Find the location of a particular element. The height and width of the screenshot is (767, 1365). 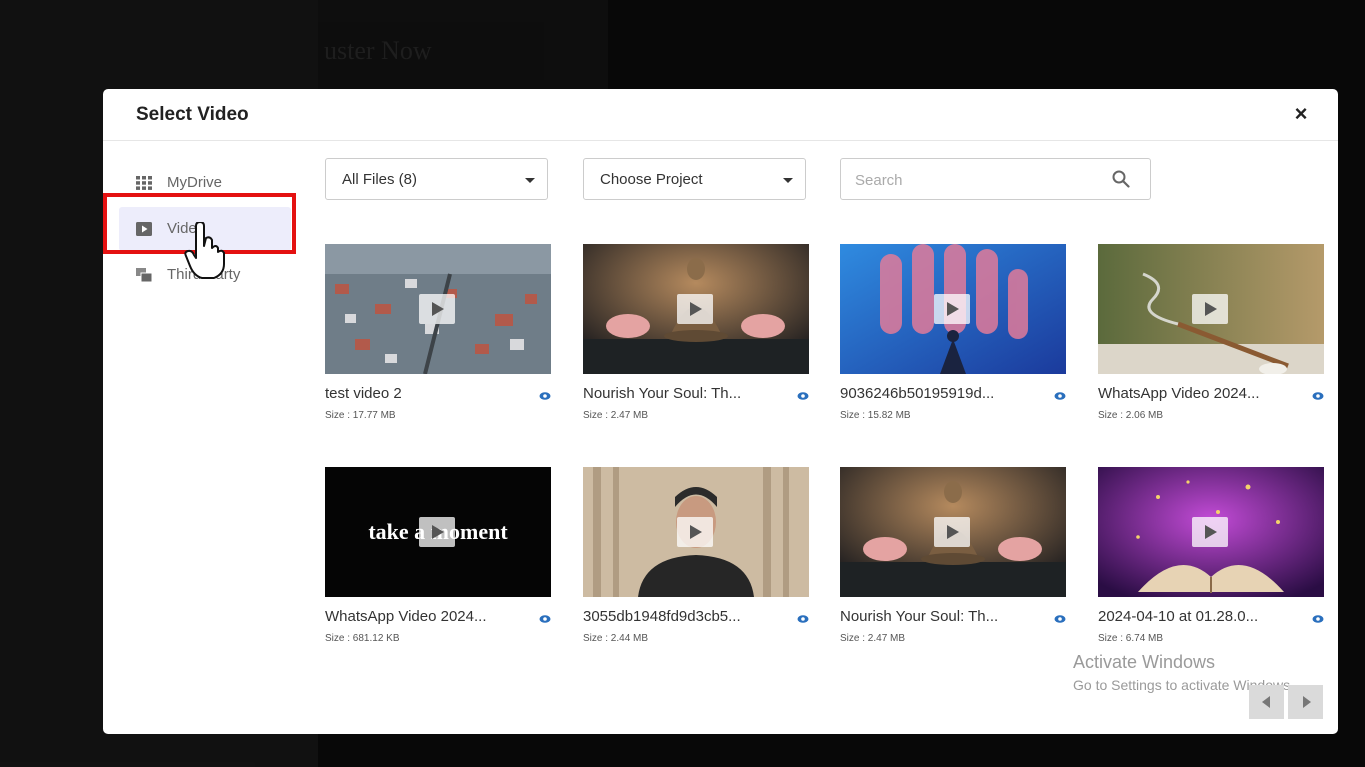

video-size: Size : 2.44 MB is located at coordinates (616, 638).